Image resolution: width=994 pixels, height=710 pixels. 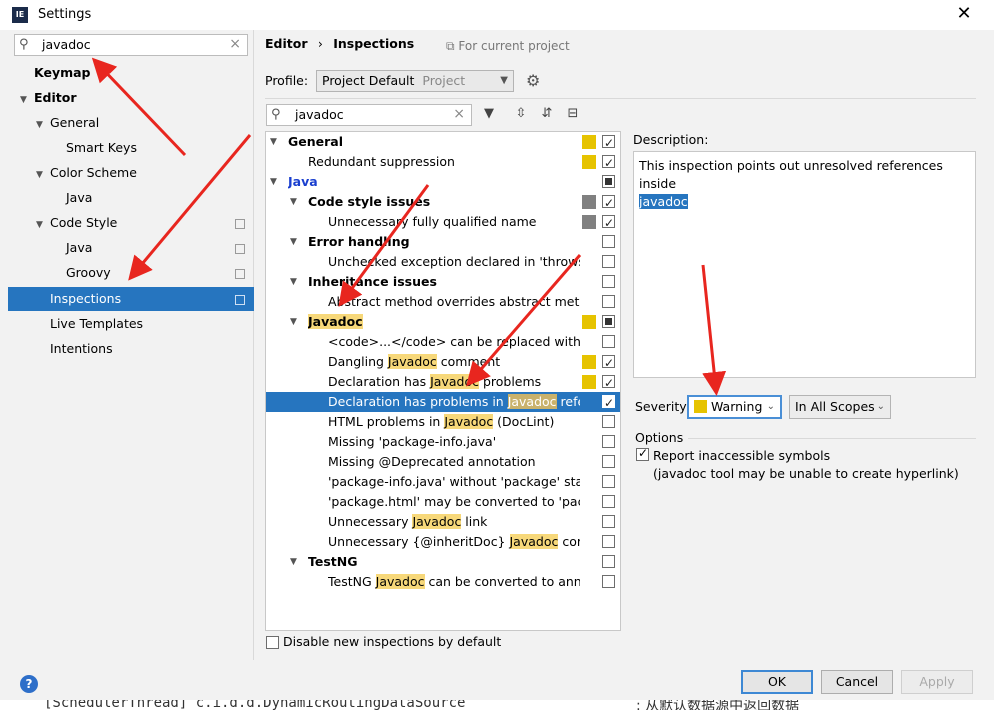 I want to click on inspection-row: HTML problems in Javadoc (DocLint), so click(x=443, y=422).